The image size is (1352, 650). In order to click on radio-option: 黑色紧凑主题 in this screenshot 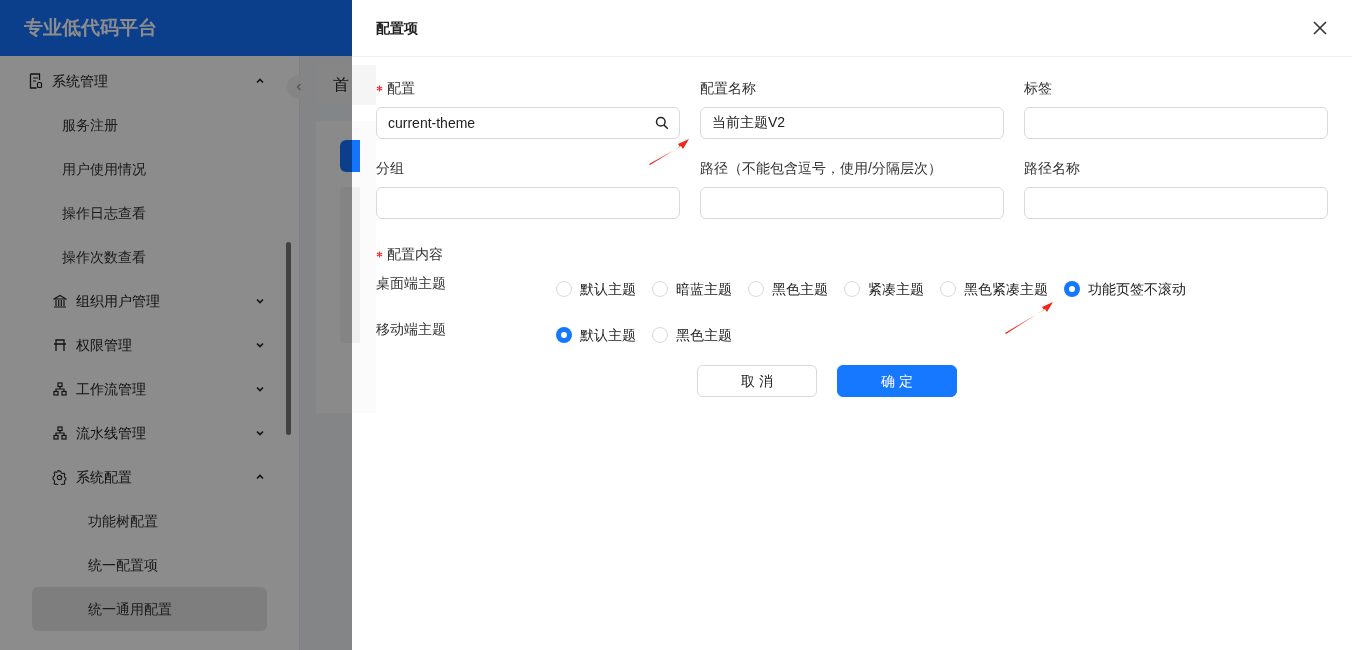, I will do `click(994, 289)`.